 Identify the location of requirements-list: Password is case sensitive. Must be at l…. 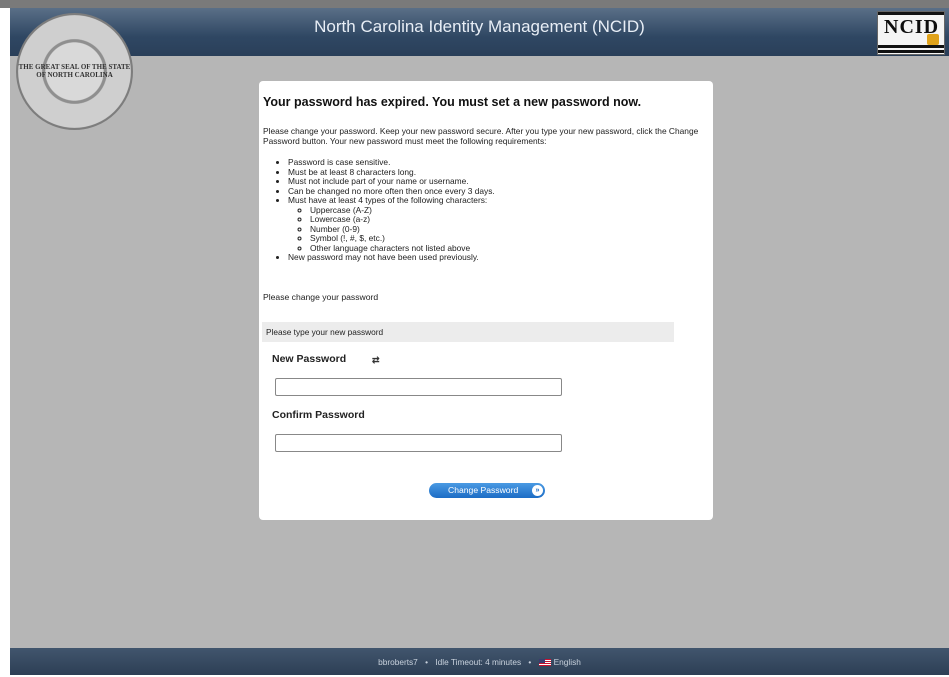
(386, 210).